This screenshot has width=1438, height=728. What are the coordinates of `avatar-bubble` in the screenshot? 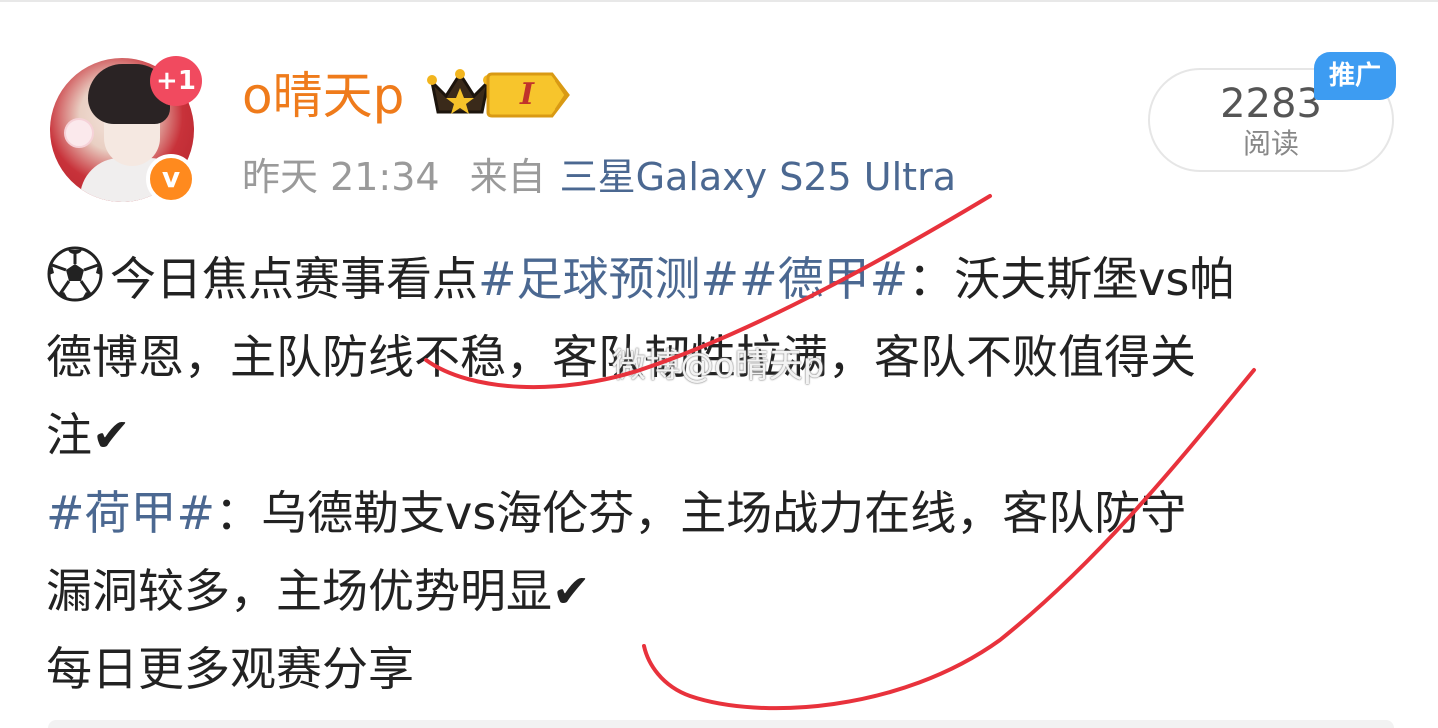 It's located at (79, 133).